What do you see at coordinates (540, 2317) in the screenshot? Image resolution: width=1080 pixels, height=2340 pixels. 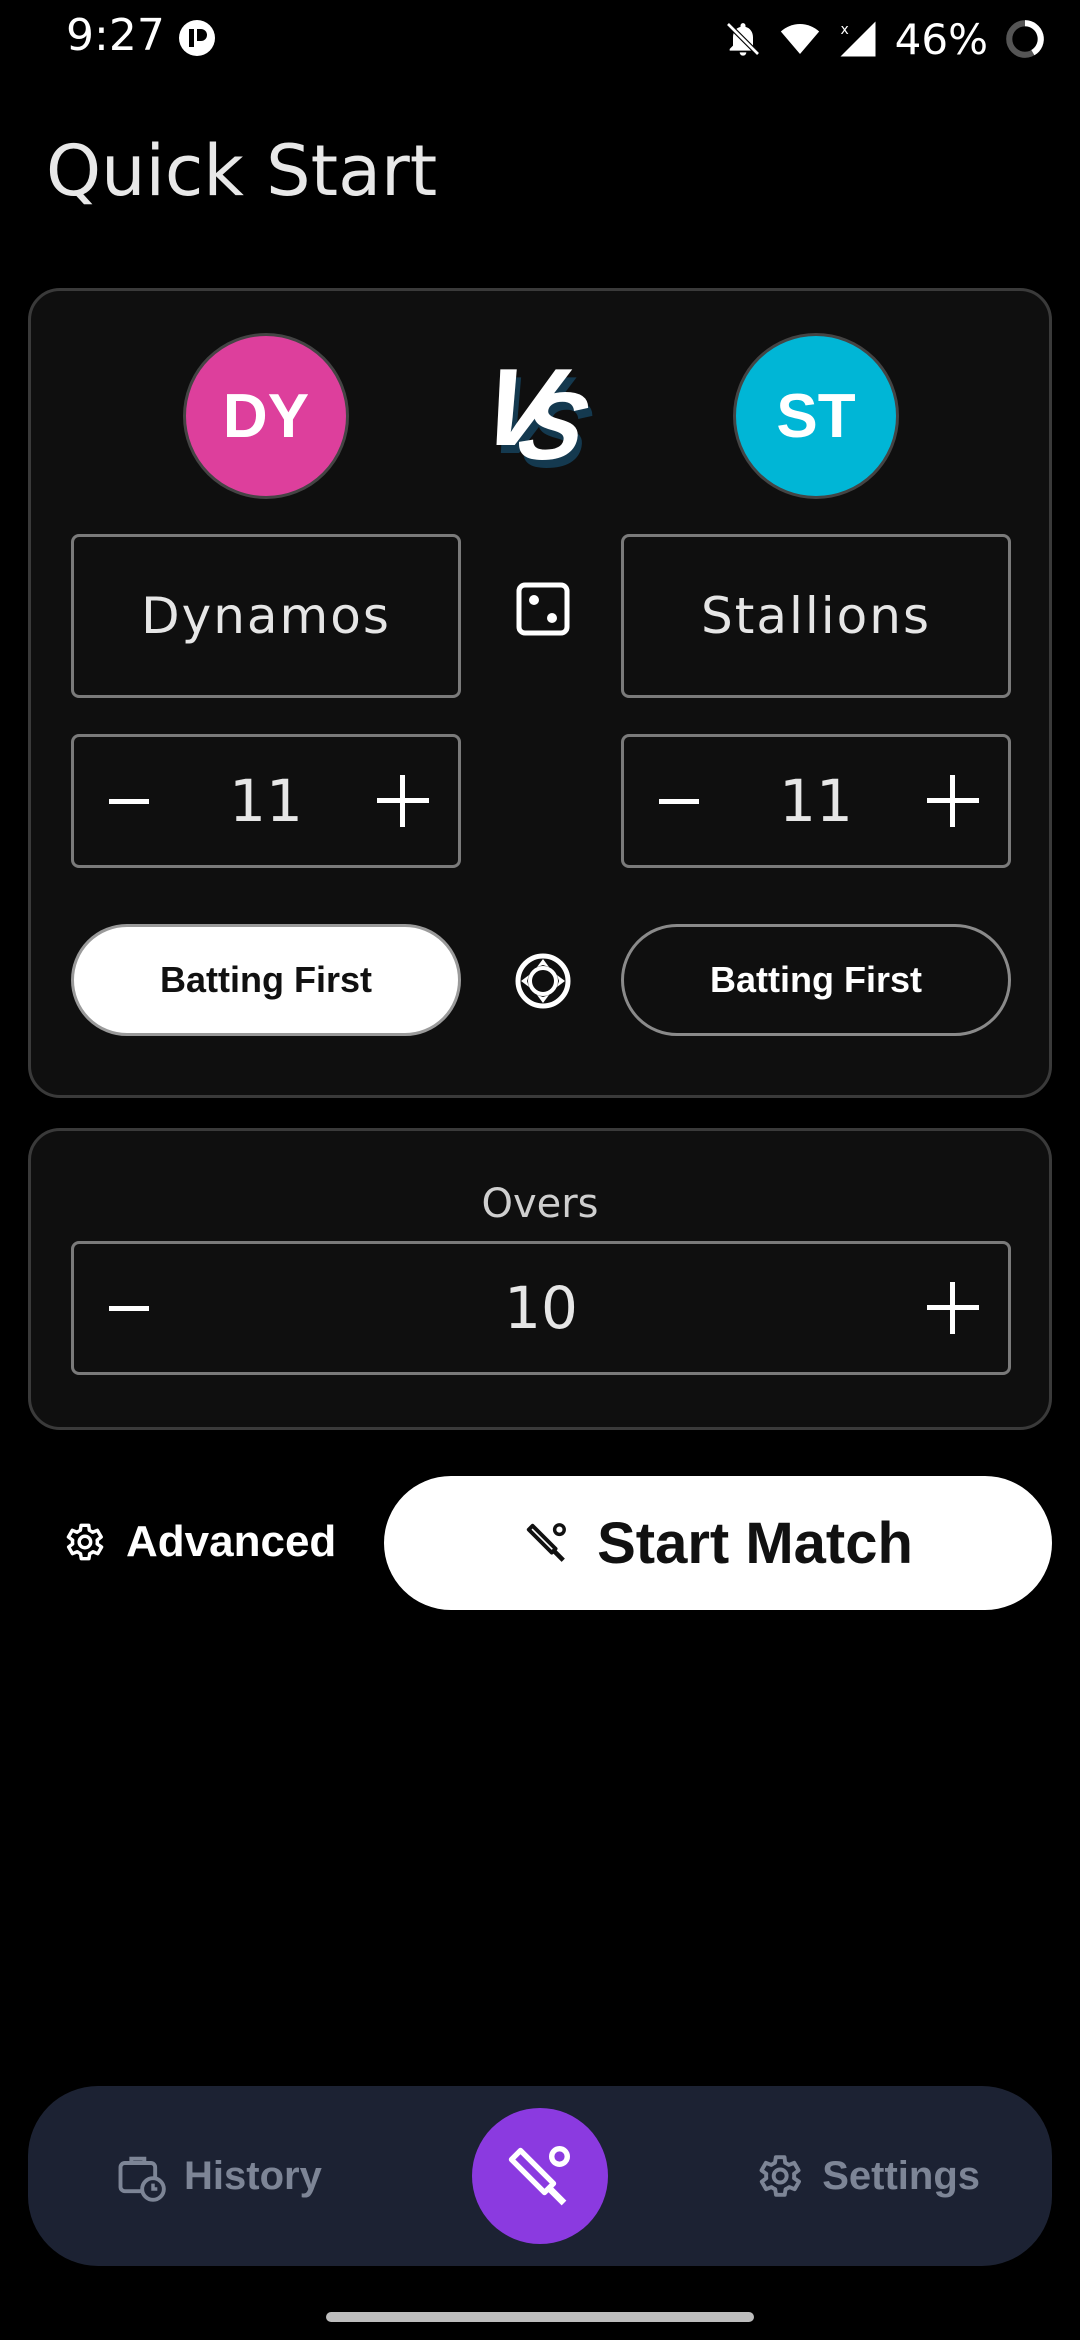 I see `home-indicator` at bounding box center [540, 2317].